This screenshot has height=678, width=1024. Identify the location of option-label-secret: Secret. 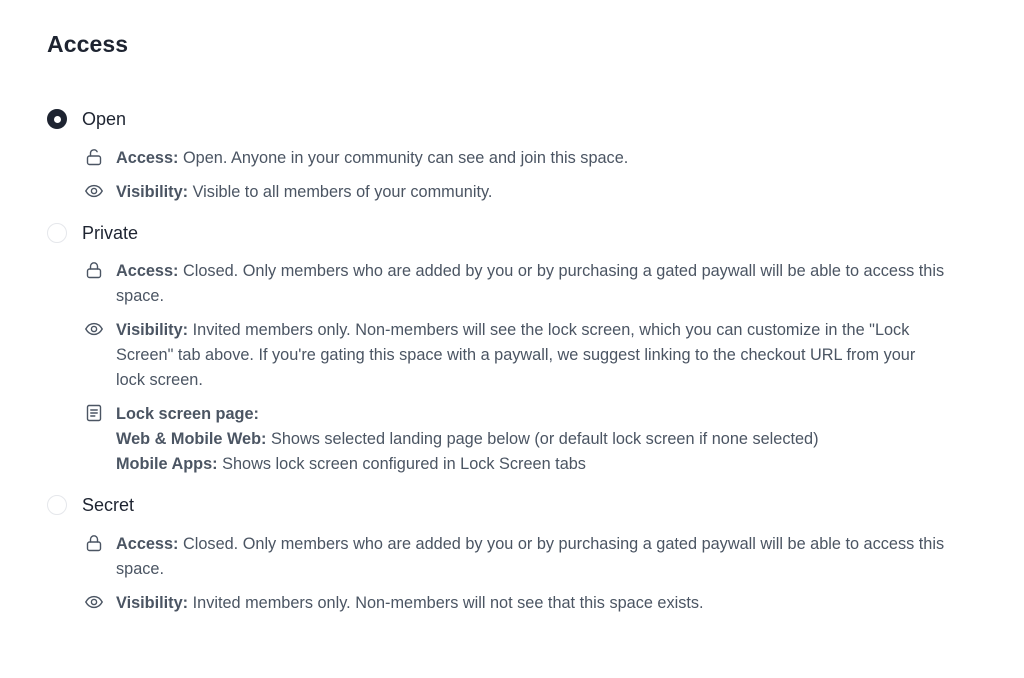
(108, 504).